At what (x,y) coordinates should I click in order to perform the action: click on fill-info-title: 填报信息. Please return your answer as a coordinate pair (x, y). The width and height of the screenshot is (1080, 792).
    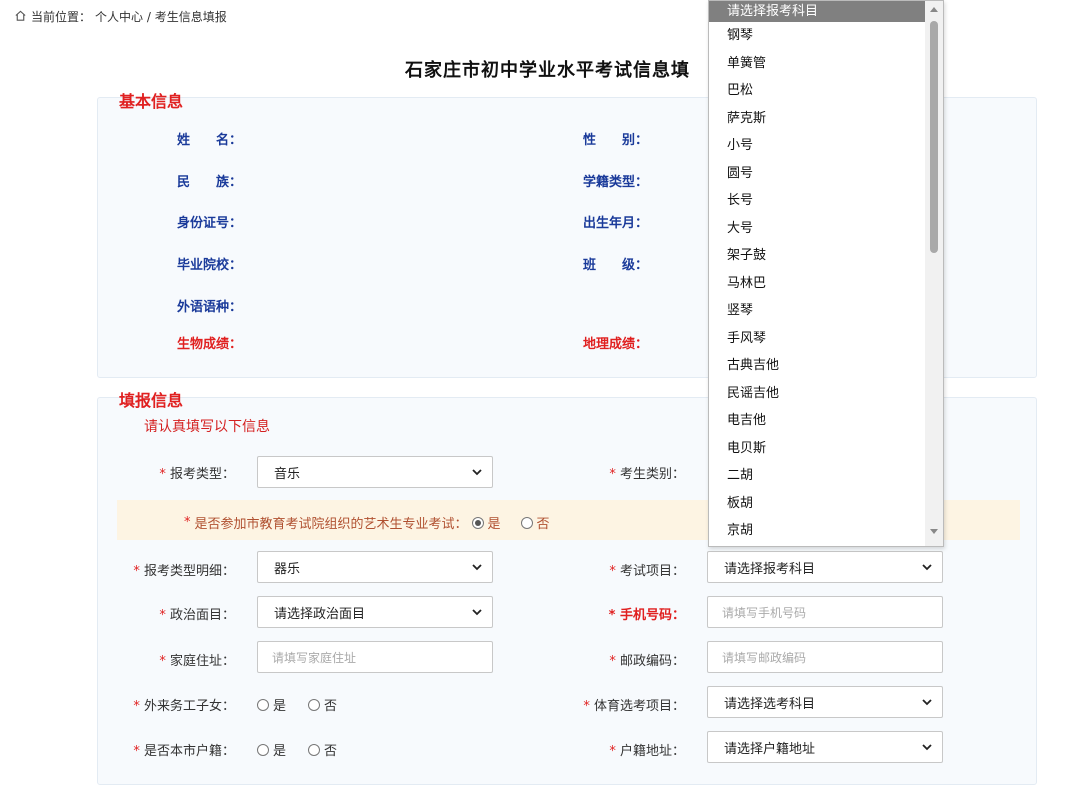
    Looking at the image, I should click on (151, 400).